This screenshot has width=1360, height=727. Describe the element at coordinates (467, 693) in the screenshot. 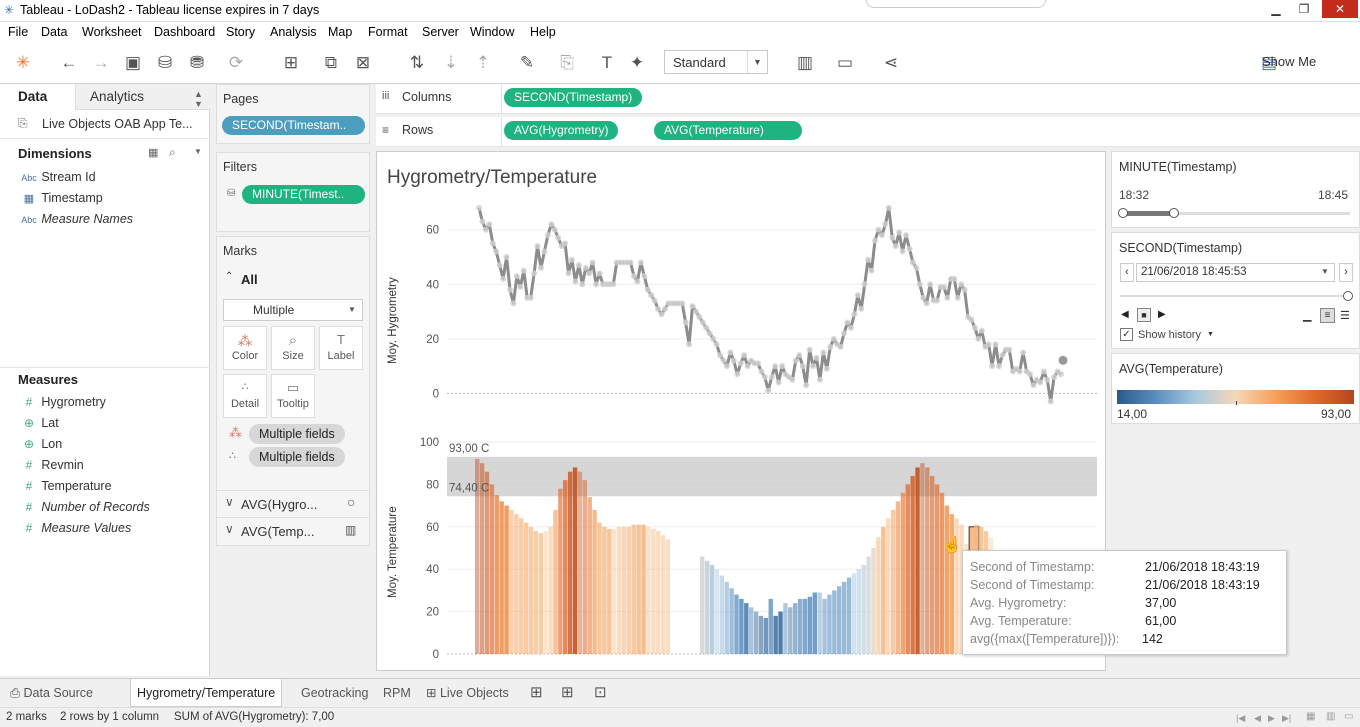

I see `tab-live-objects: ⊞ Live Objects` at that location.